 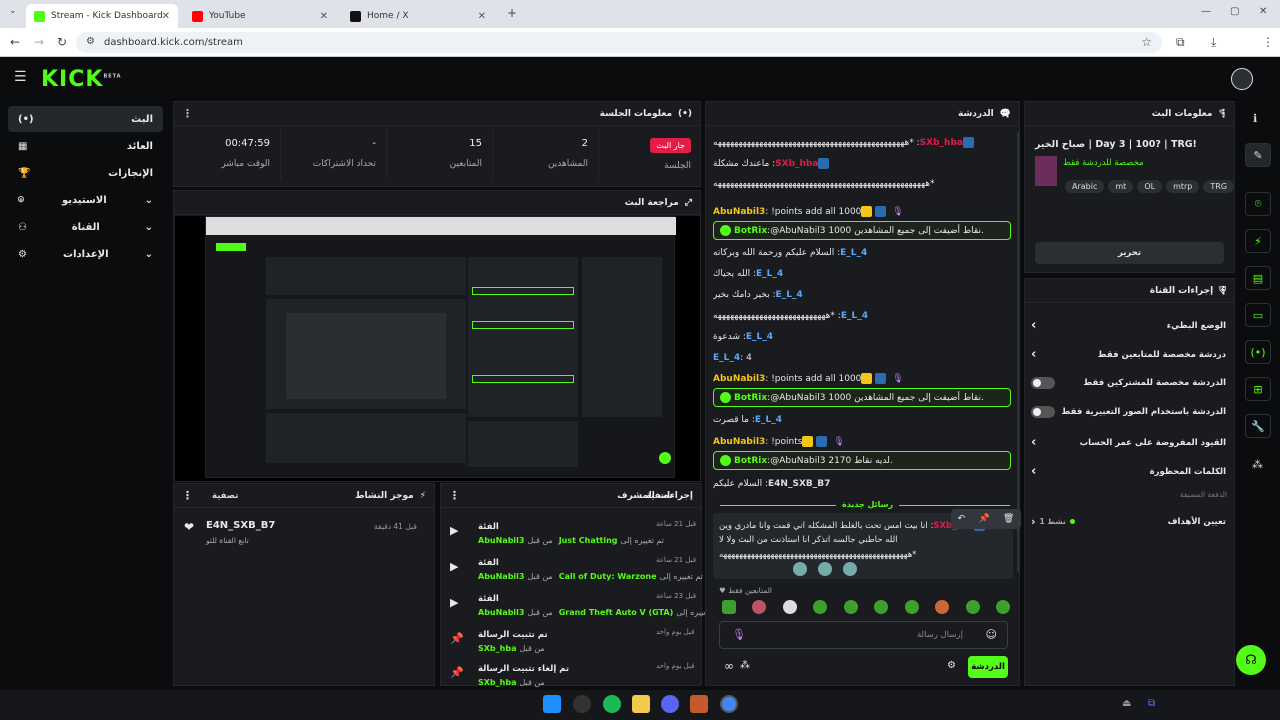 I want to click on discord-icon, so click(x=670, y=704).